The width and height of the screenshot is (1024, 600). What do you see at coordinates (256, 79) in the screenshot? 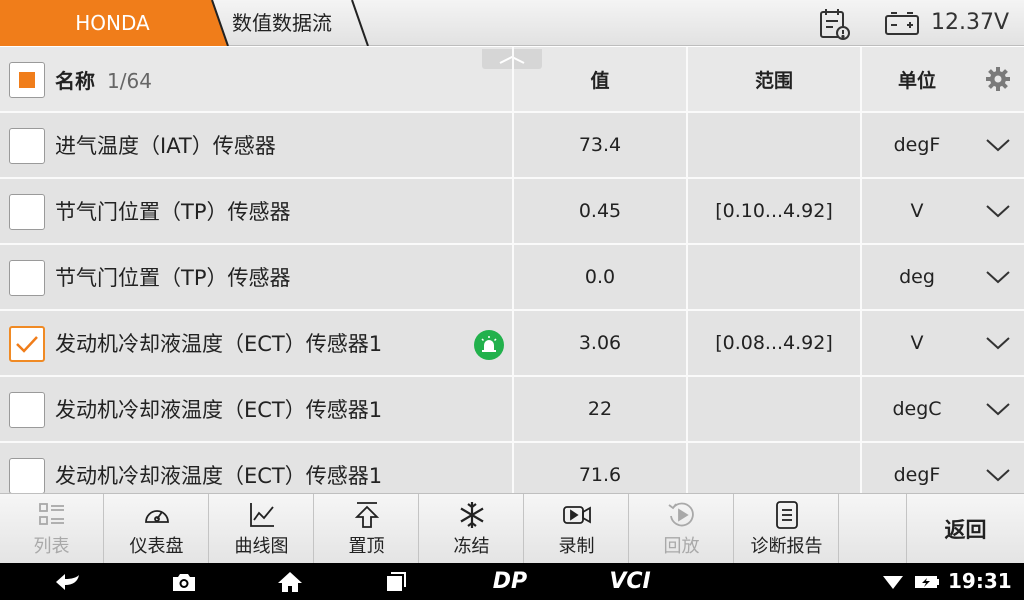
I see `header-name-cell: 名称 1/64` at bounding box center [256, 79].